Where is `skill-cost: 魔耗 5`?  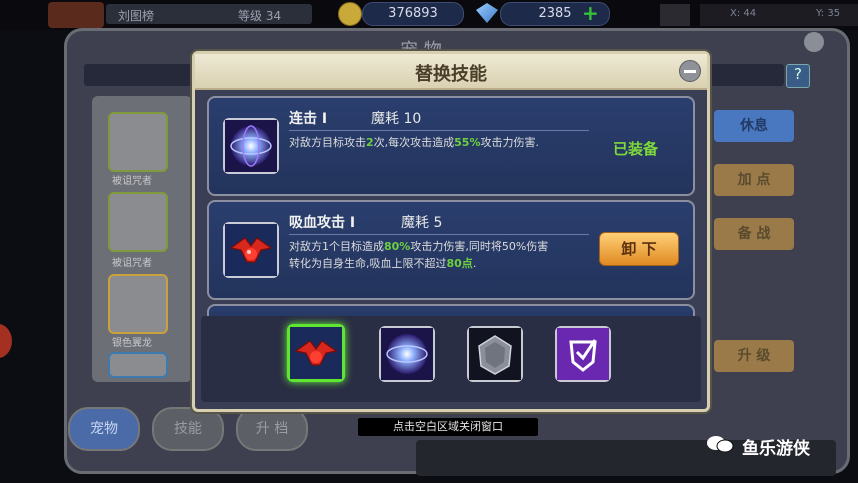
skill-cost: 魔耗 5 is located at coordinates (422, 223).